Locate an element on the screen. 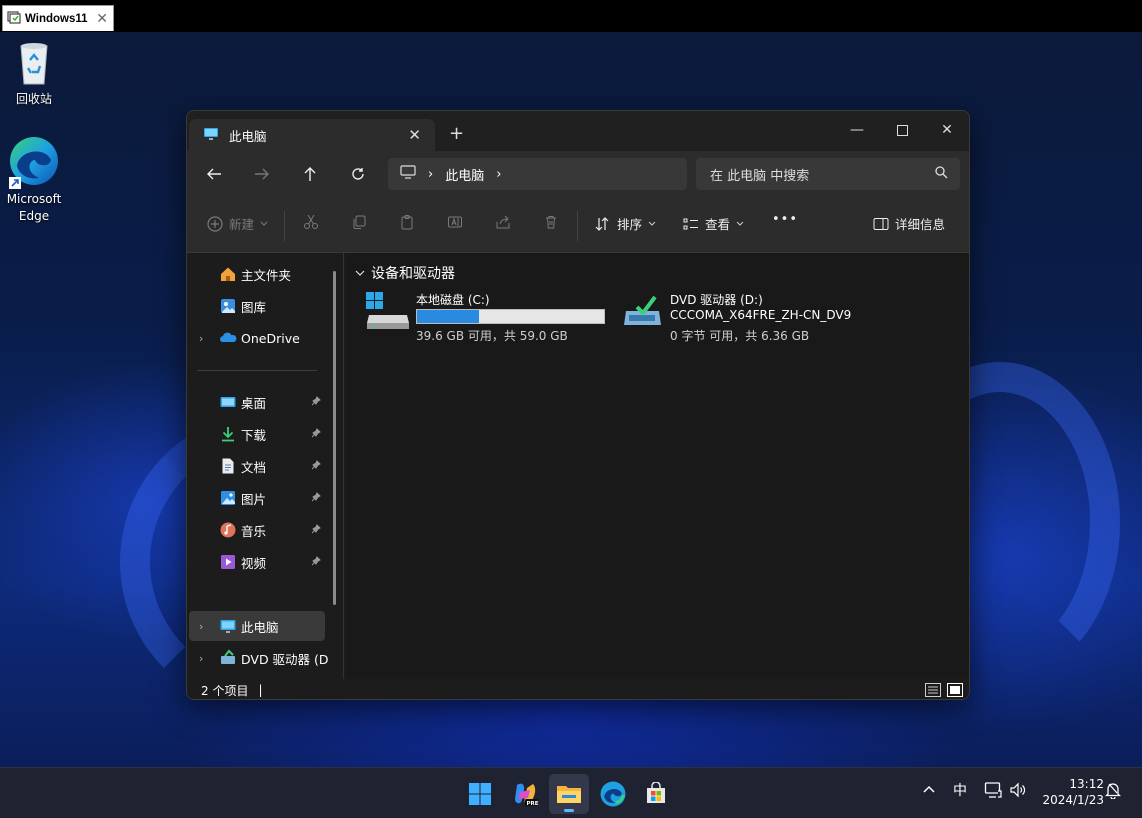  ime-indicator: 中 is located at coordinates (960, 790).